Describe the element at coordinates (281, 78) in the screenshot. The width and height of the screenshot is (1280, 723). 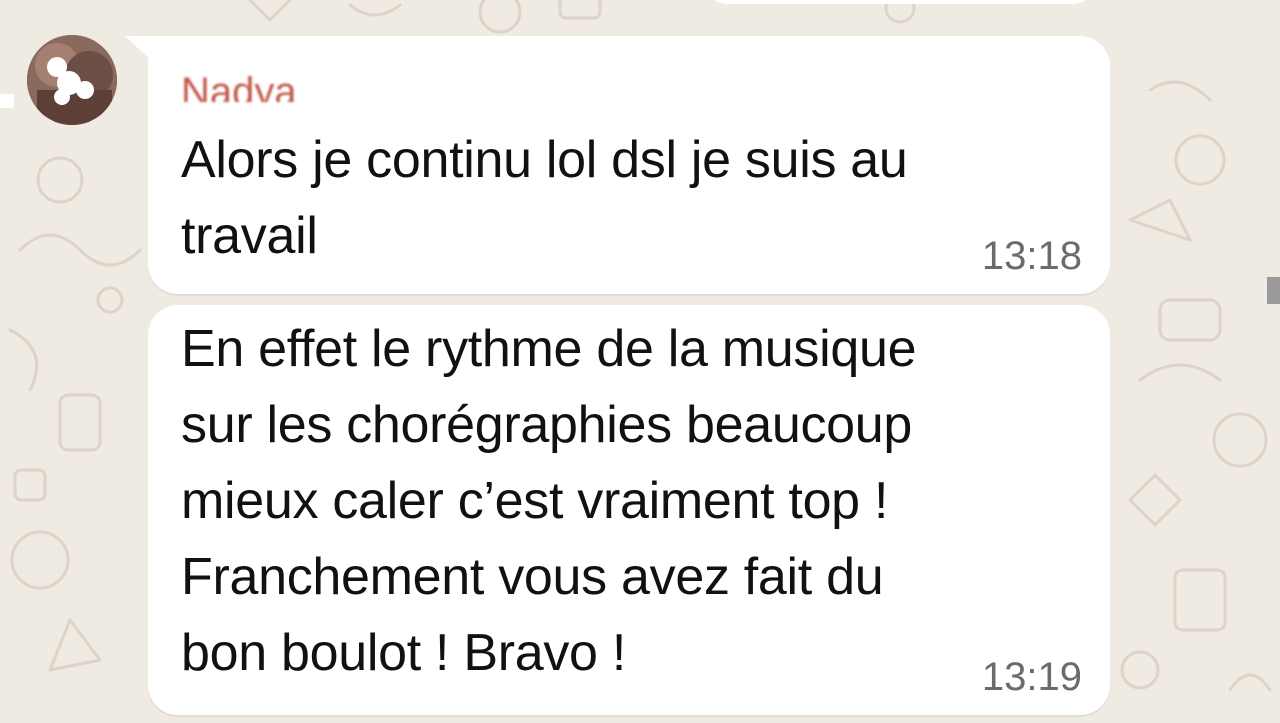
I see `sender-name: Nadya` at that location.